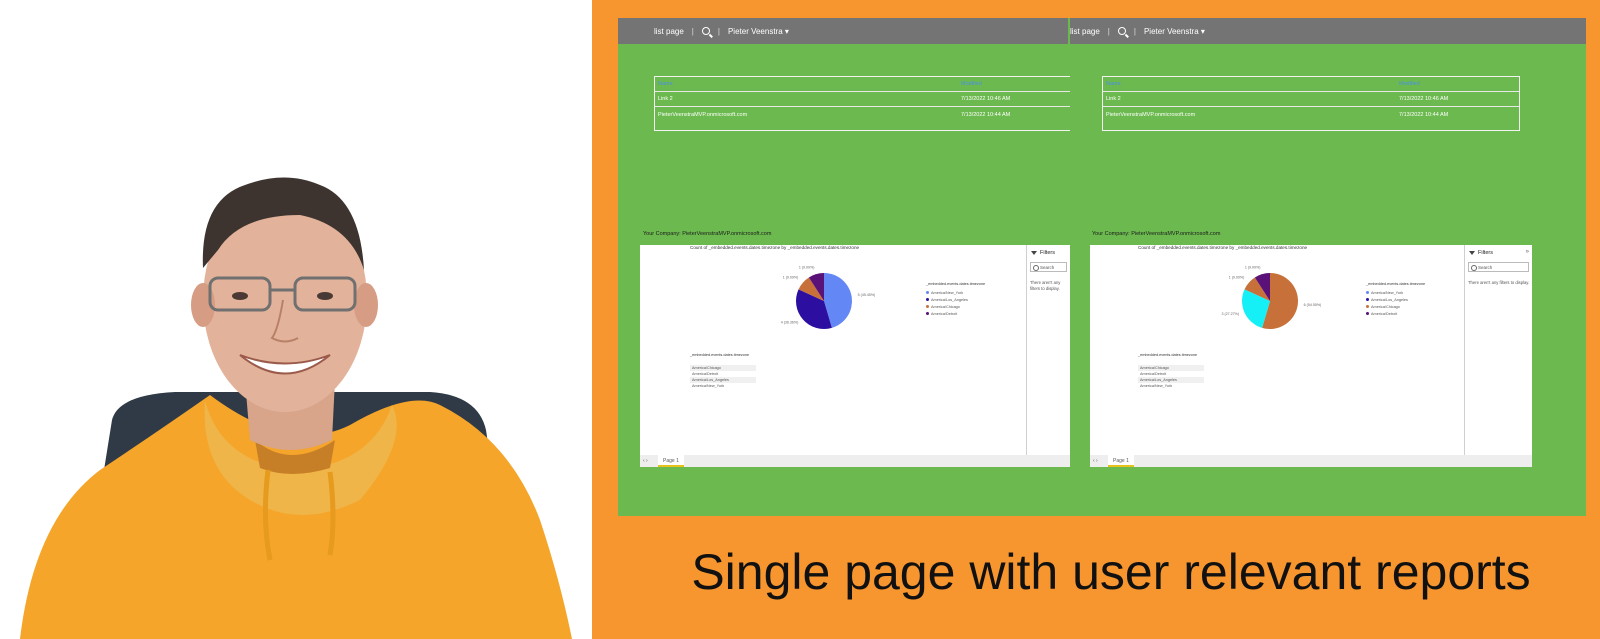 This screenshot has width=1600, height=639. What do you see at coordinates (1270, 301) in the screenshot?
I see `pie-chart: 6 (54.55%) 3 (27.27%) 1 (9.09%) 1 (9.09%)` at bounding box center [1270, 301].